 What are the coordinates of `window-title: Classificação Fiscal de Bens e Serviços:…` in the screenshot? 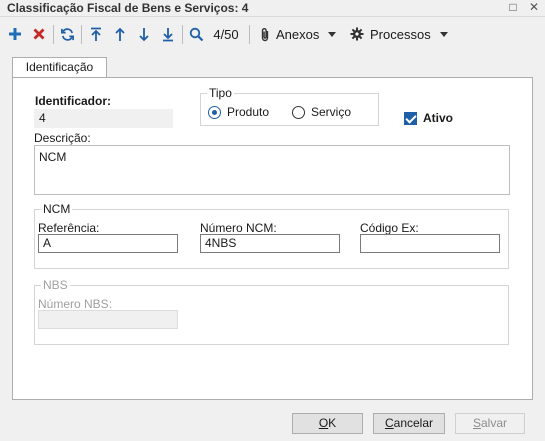 It's located at (128, 8).